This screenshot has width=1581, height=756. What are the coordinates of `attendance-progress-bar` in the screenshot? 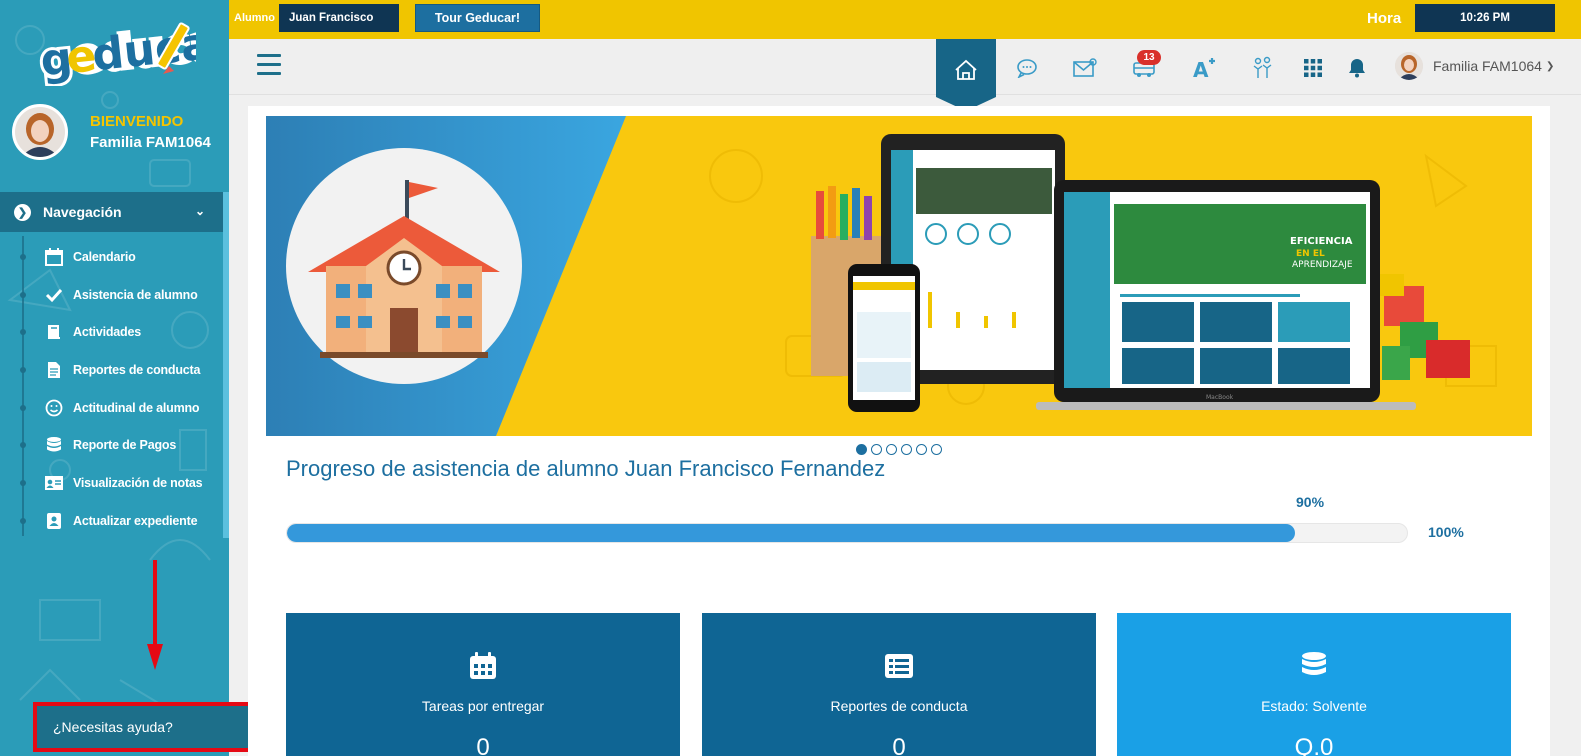 It's located at (847, 533).